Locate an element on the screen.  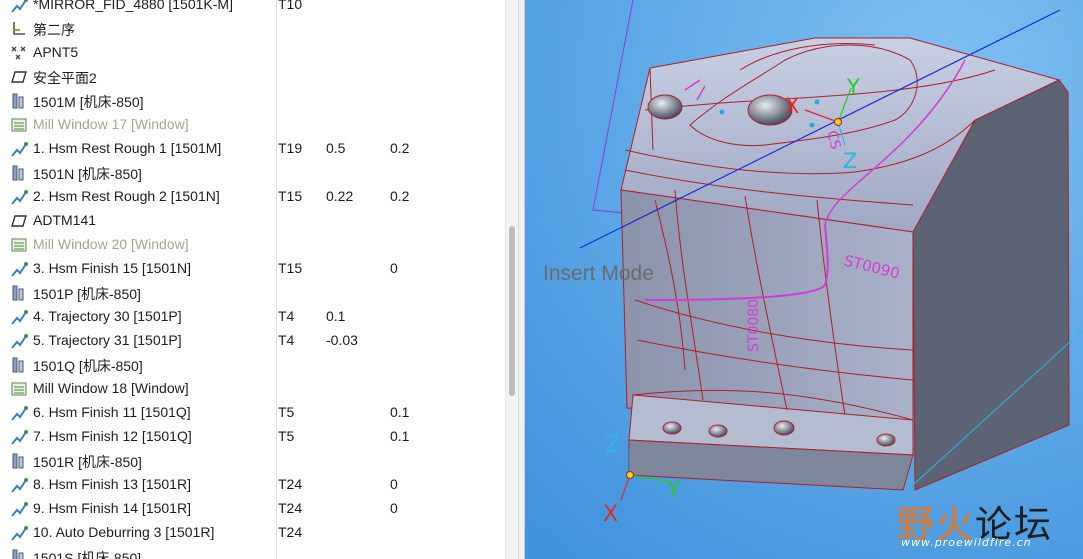
annotation-st0080: ST0080 is located at coordinates (754, 325).